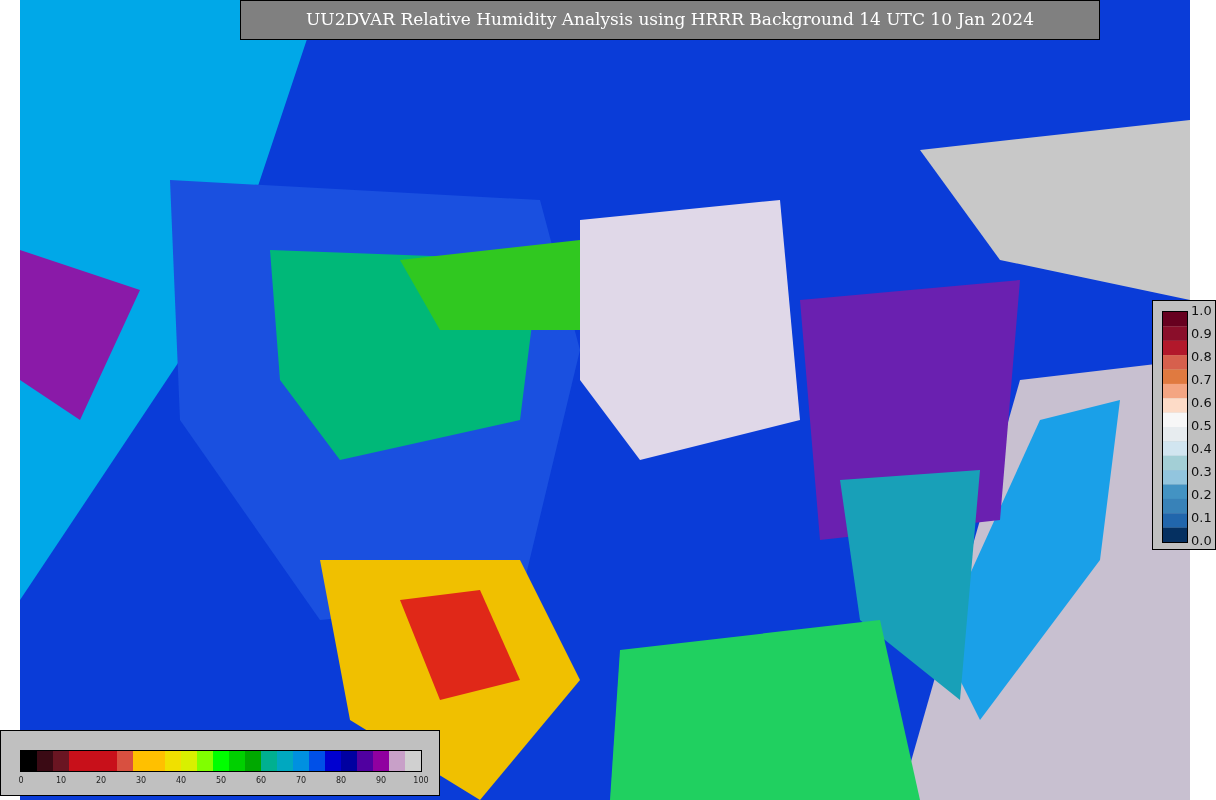 The width and height of the screenshot is (1216, 800). I want to click on scale-tick-label: 60, so click(261, 781).